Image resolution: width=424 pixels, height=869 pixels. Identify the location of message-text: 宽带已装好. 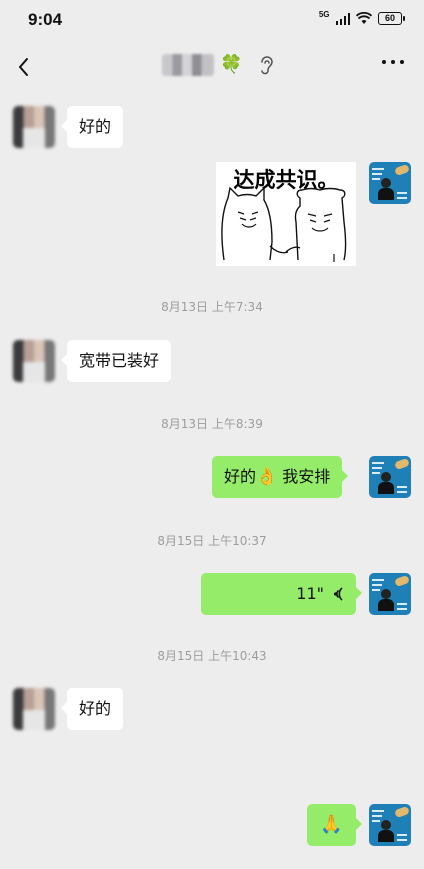
(119, 360).